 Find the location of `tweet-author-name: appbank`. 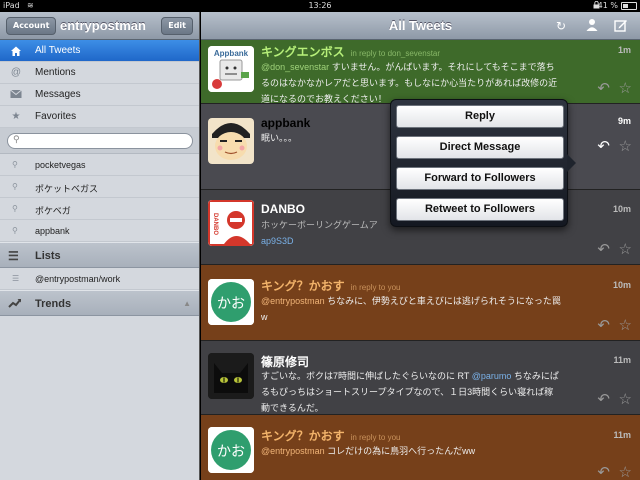

tweet-author-name: appbank is located at coordinates (286, 123).